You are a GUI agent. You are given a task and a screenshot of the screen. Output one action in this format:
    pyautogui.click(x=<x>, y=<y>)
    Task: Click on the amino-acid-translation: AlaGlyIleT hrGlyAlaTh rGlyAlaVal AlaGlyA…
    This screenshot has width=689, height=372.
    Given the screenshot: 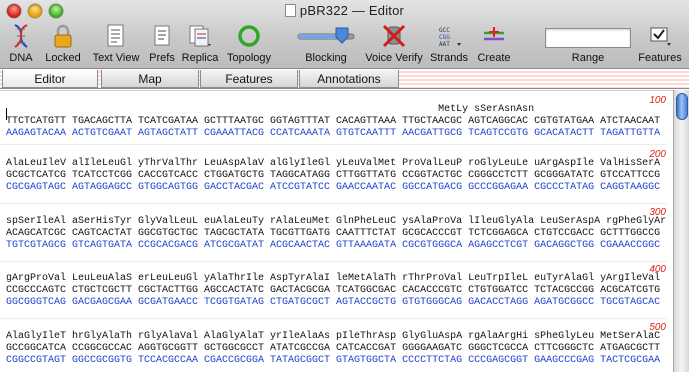 What is the action you would take?
    pyautogui.click(x=333, y=336)
    